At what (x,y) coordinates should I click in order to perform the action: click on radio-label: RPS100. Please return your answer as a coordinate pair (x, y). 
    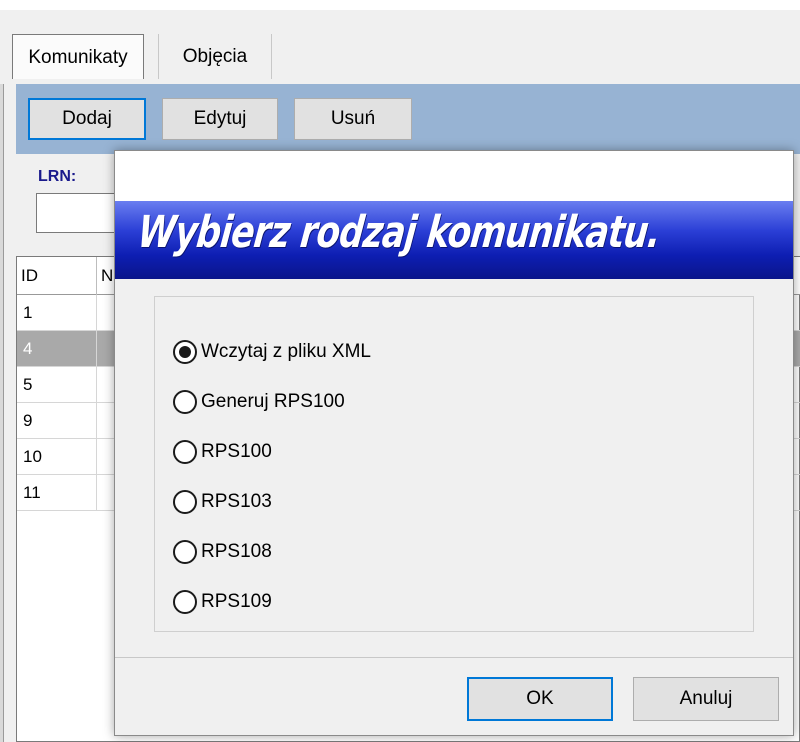
    Looking at the image, I should click on (236, 451).